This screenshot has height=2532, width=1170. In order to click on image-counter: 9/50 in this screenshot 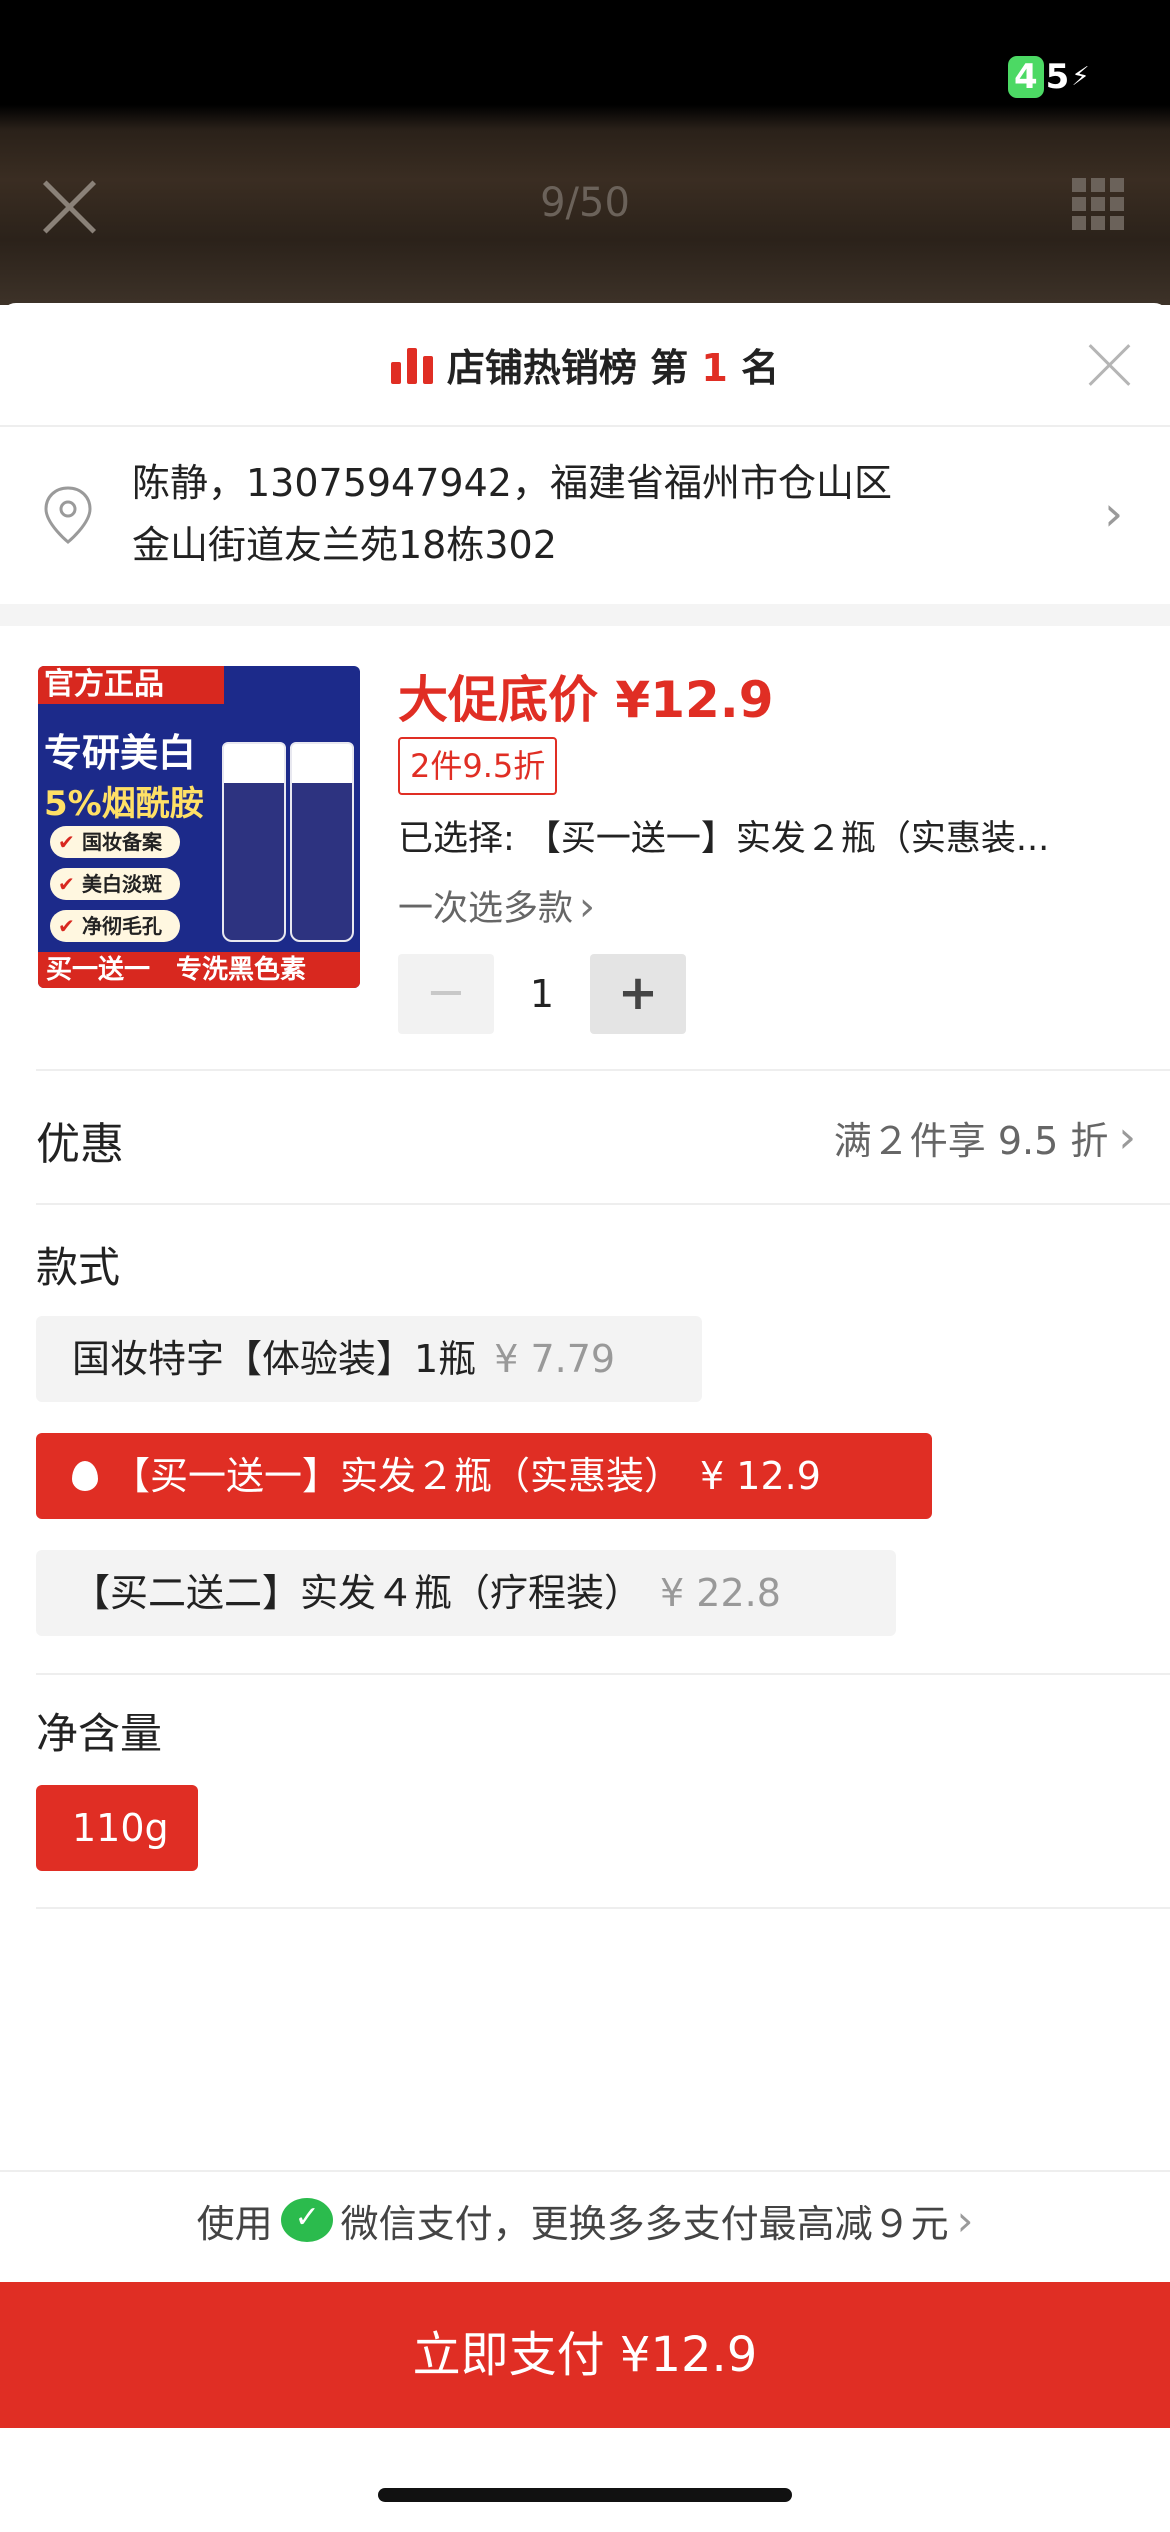, I will do `click(585, 203)`.